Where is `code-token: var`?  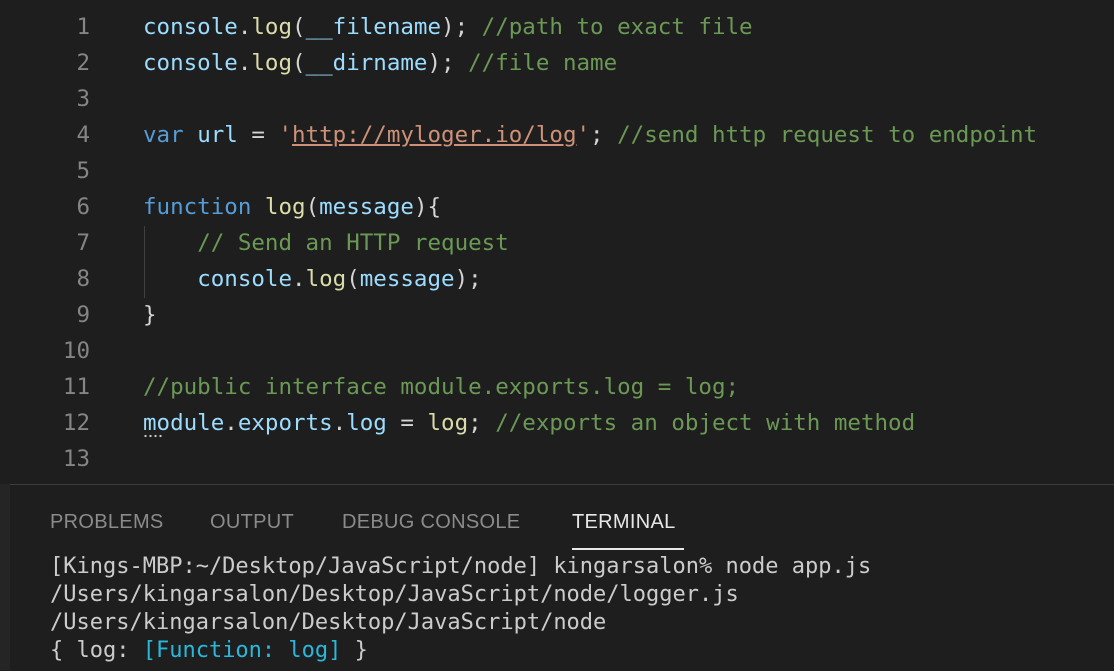
code-token: var is located at coordinates (163, 135).